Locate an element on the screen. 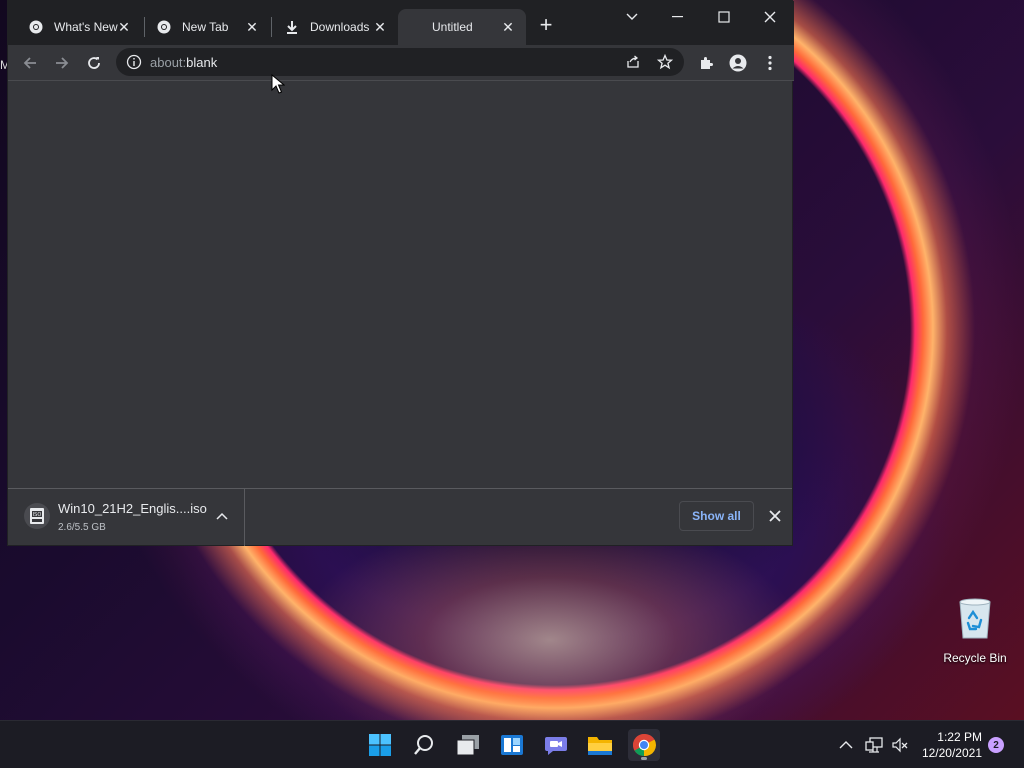 Image resolution: width=1024 pixels, height=768 pixels. reload-icon is located at coordinates (94, 63).